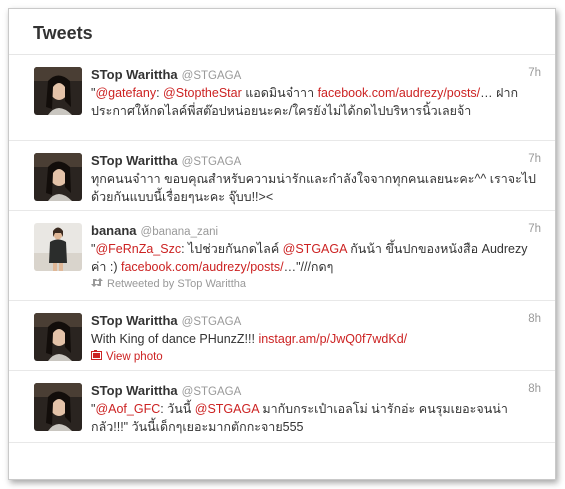 The image size is (565, 489). I want to click on retweet-icon, so click(97, 284).